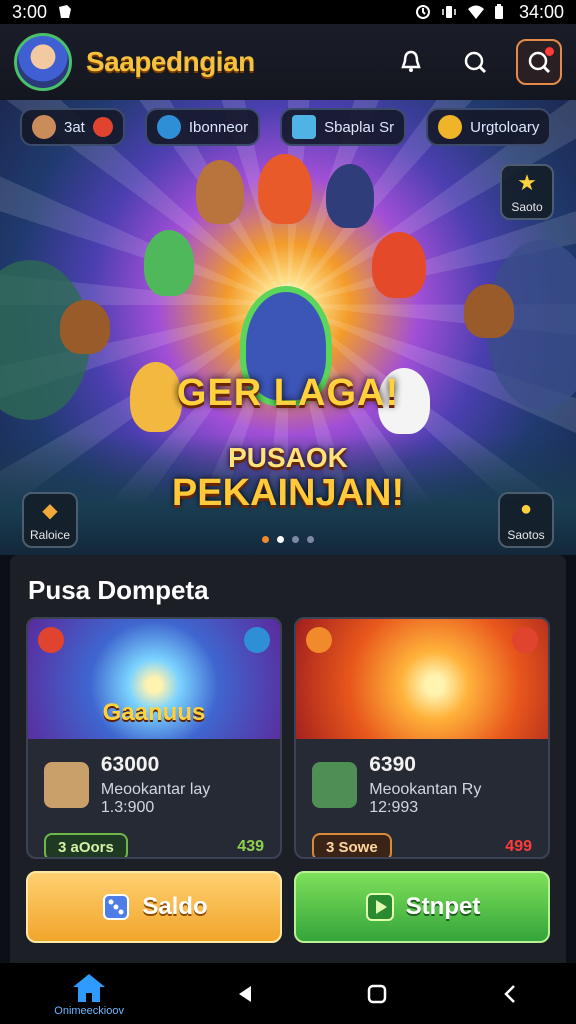 The height and width of the screenshot is (1024, 576). What do you see at coordinates (527, 182) in the screenshot?
I see `star-icon: ★` at bounding box center [527, 182].